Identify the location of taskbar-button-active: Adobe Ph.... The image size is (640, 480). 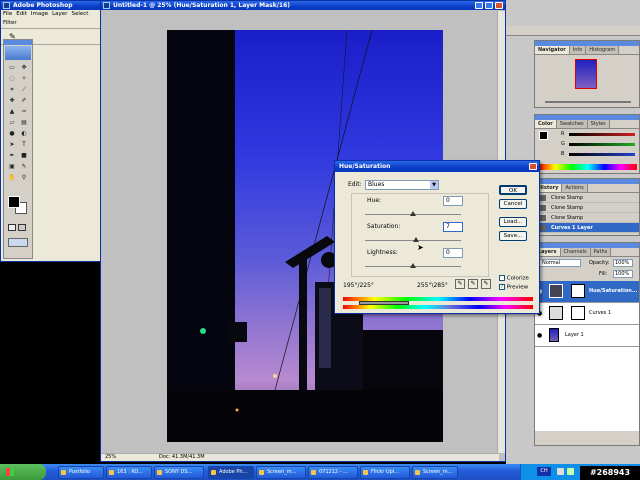
(231, 472).